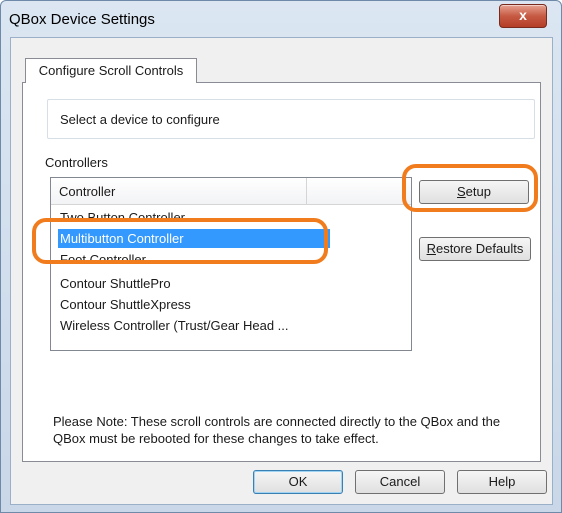  Describe the element at coordinates (502, 482) in the screenshot. I see `help-button: Help` at that location.